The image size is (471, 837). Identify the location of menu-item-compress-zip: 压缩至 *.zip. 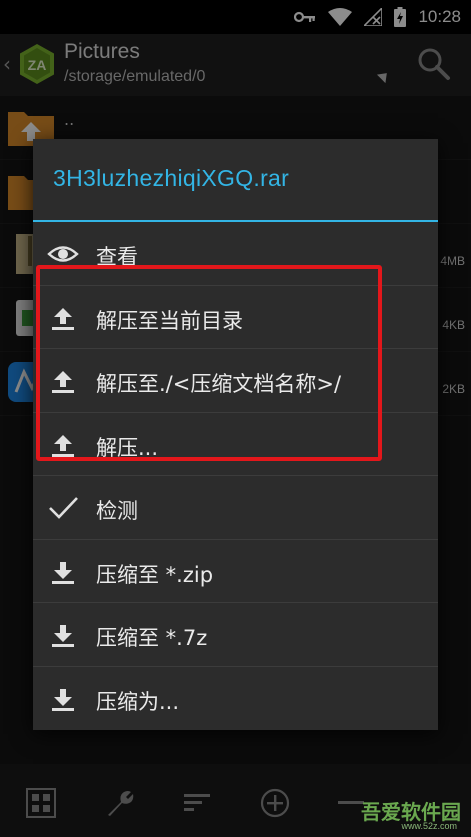
(235, 571).